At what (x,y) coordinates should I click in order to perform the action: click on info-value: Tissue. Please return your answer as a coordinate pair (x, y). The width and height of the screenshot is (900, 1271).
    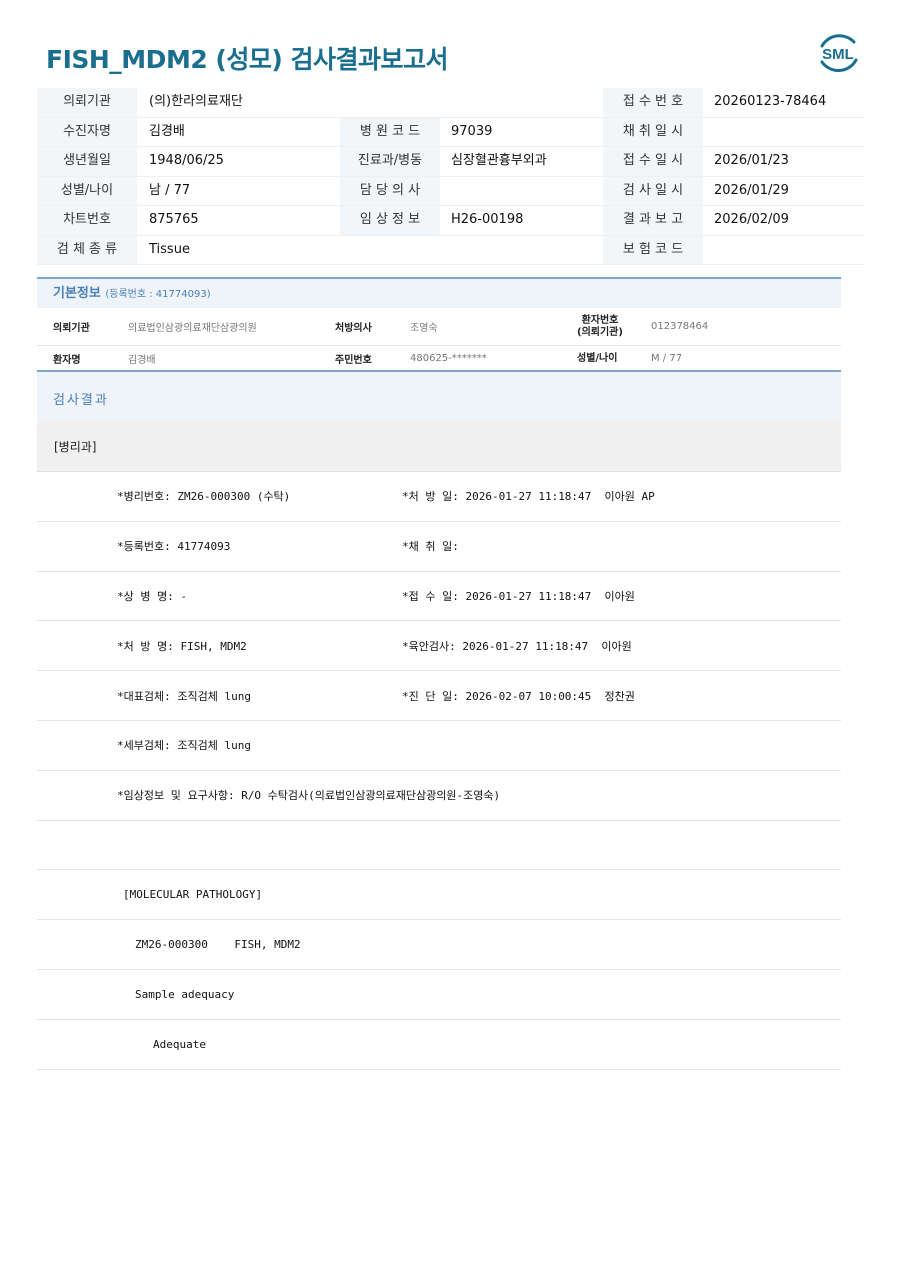
    Looking at the image, I should click on (169, 249).